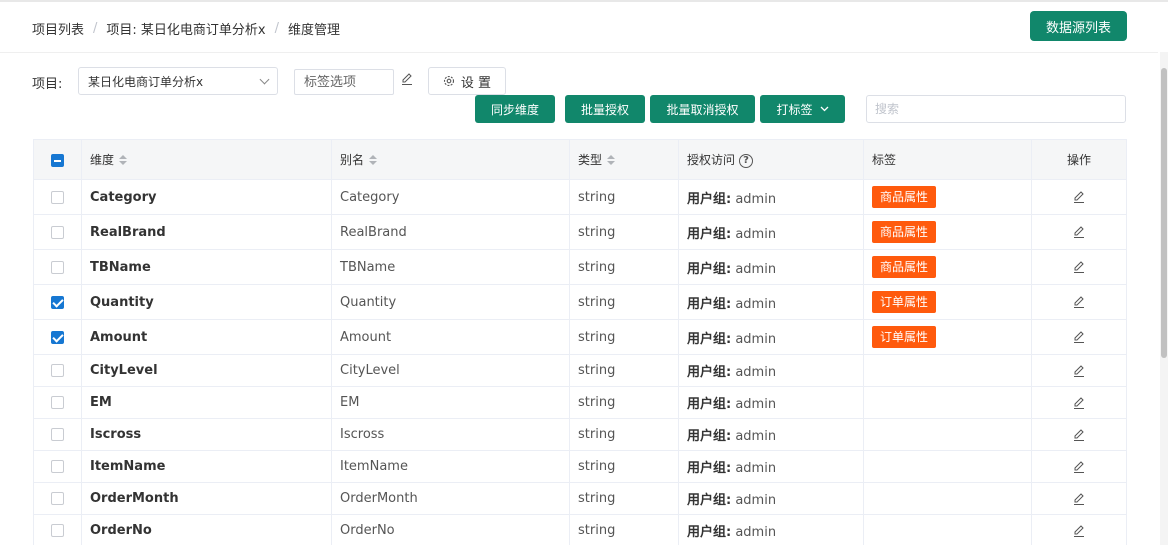  What do you see at coordinates (711, 160) in the screenshot?
I see `column-header-label: 授权访问` at bounding box center [711, 160].